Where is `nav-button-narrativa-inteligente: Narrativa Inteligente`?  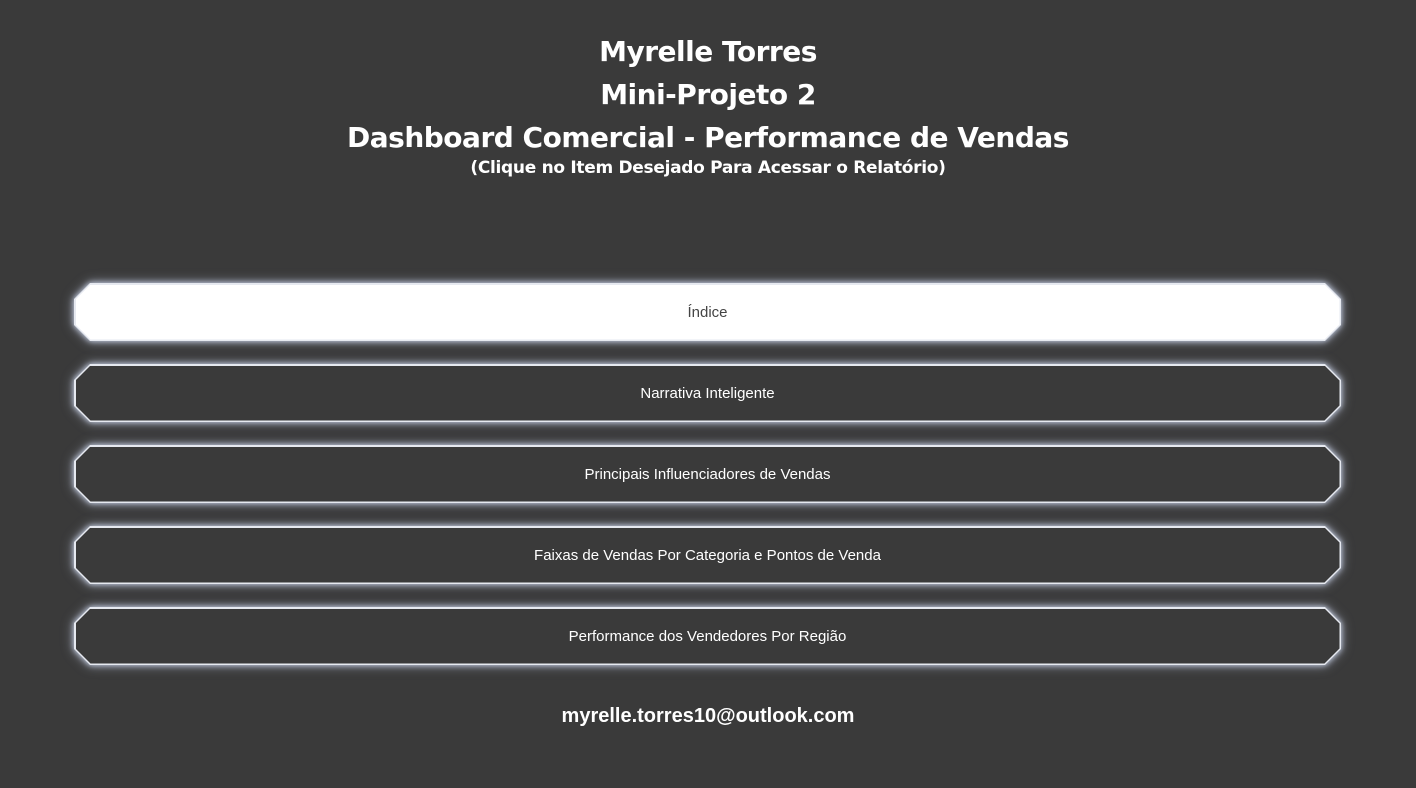 nav-button-narrativa-inteligente: Narrativa Inteligente is located at coordinates (707, 393).